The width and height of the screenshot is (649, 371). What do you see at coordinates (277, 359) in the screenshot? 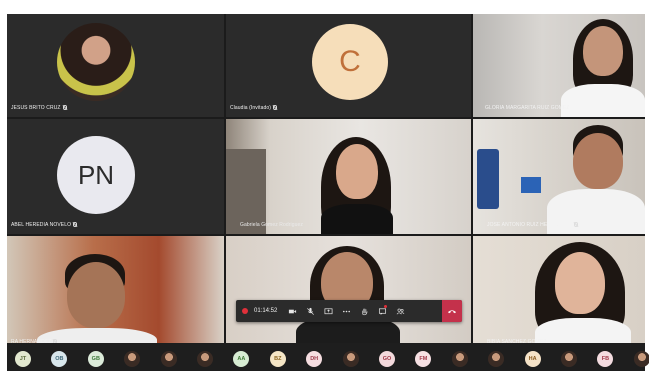
I see `attendee-avatar: BZ` at bounding box center [277, 359].